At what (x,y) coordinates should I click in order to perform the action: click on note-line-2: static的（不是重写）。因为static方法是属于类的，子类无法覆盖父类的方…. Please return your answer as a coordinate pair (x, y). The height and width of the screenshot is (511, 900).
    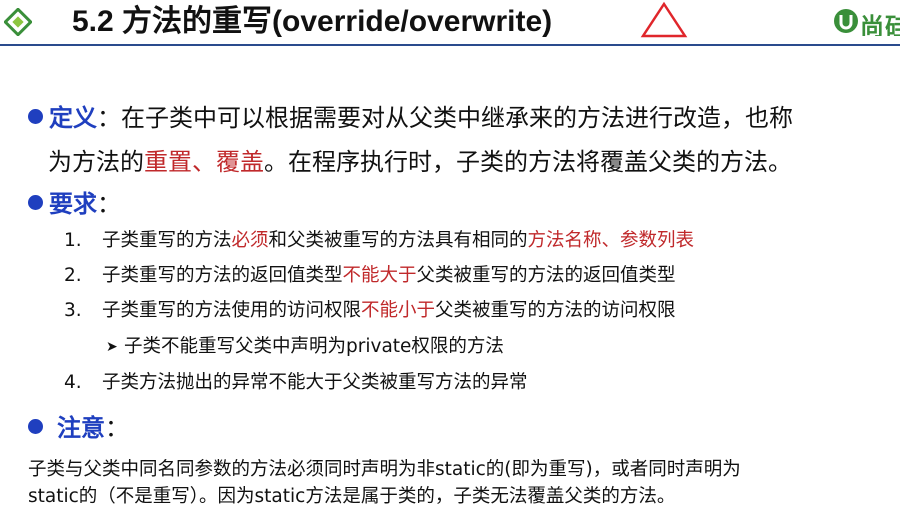
    Looking at the image, I should click on (352, 496).